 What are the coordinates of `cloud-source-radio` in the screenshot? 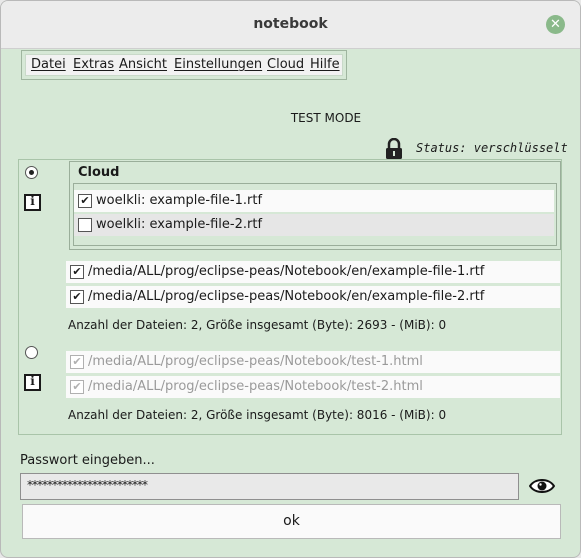 It's located at (31, 172).